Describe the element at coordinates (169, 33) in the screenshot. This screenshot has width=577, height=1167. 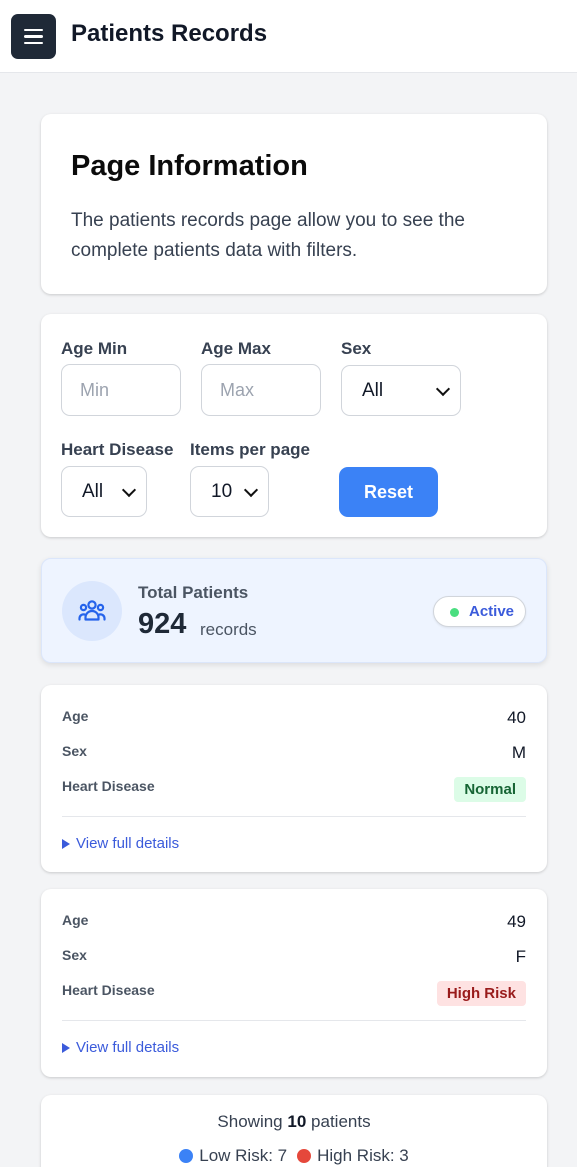
I see `page-title: Patients Records` at that location.